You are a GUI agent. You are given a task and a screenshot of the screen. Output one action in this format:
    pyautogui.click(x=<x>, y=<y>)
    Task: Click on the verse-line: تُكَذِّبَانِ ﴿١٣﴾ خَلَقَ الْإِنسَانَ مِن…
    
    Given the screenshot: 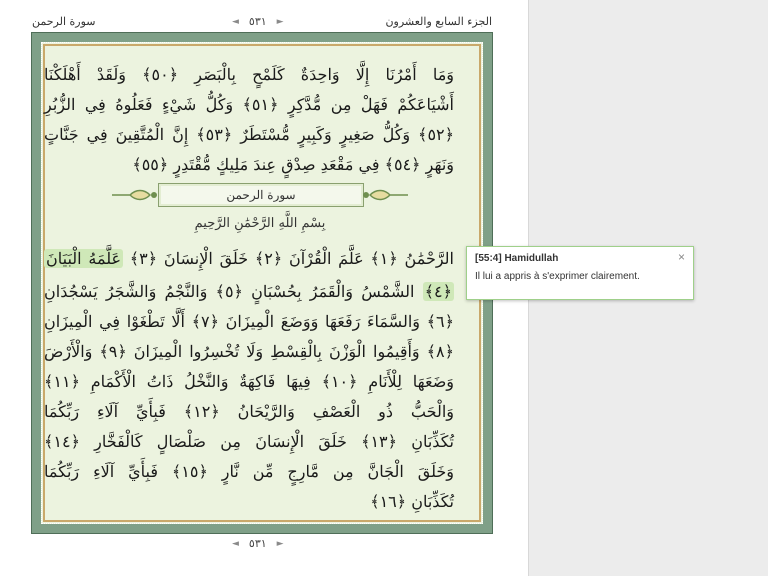 What is the action you would take?
    pyautogui.click(x=249, y=442)
    